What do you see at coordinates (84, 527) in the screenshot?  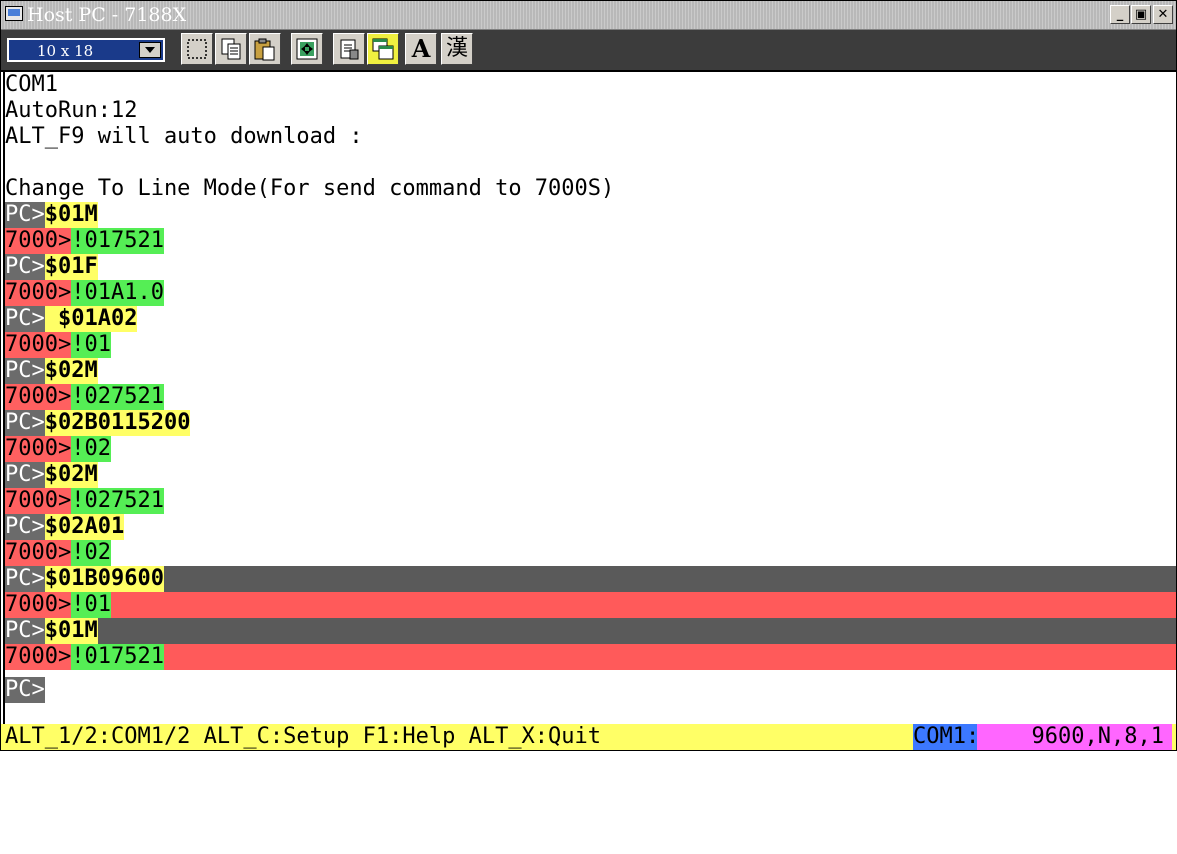 I see `pc-command: $02A01` at bounding box center [84, 527].